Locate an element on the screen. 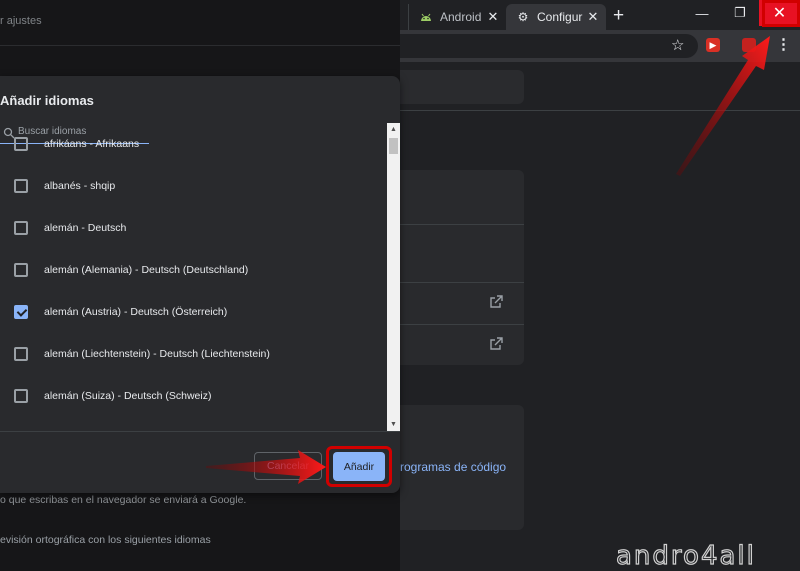 The height and width of the screenshot is (571, 800). settings-link: rogramas de código is located at coordinates (453, 467).